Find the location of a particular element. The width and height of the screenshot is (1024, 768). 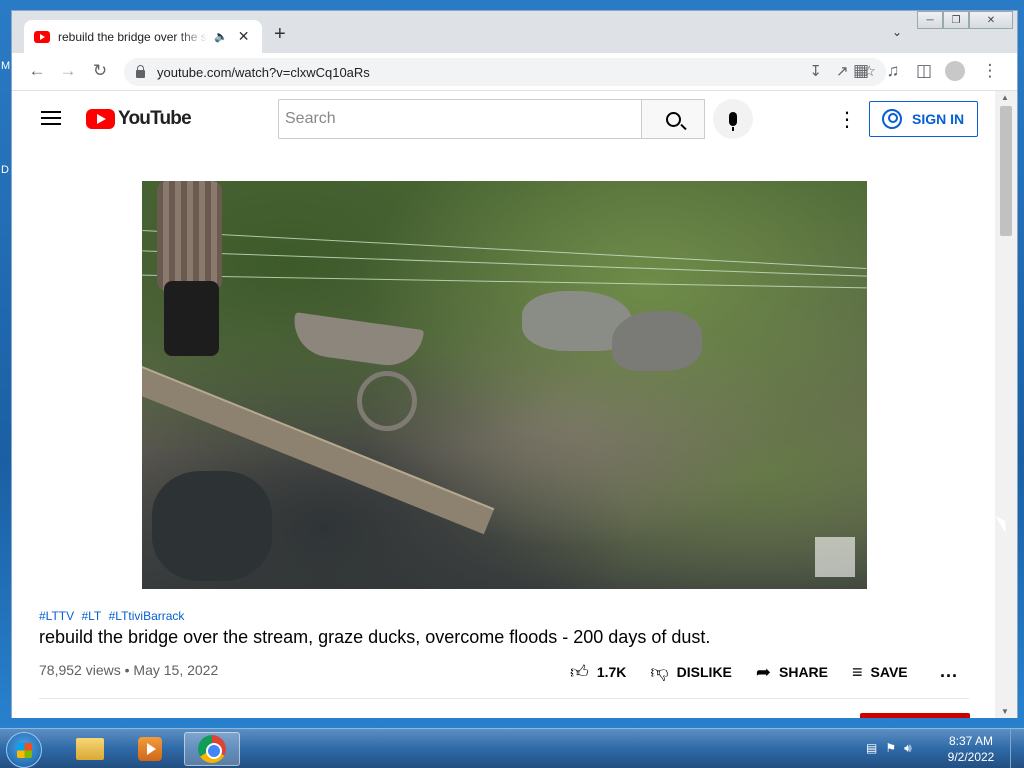

share-arrow-icon: ➦ is located at coordinates (763, 671).